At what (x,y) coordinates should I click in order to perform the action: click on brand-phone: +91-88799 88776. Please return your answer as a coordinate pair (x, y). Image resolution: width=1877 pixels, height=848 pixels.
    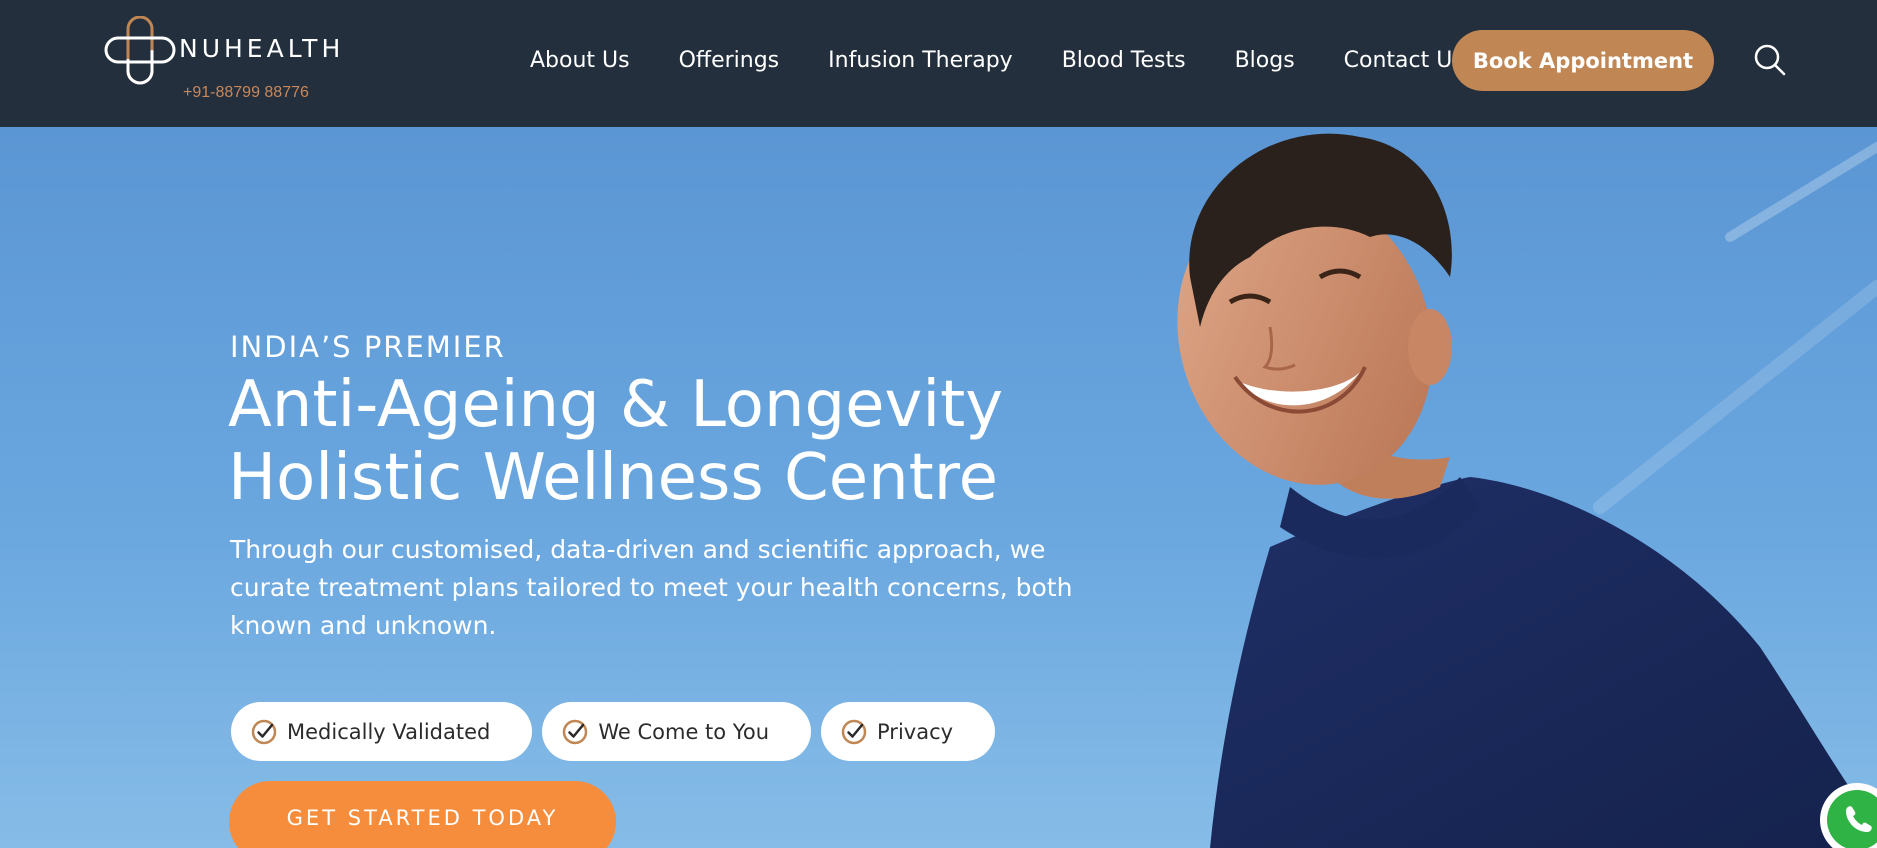
    Looking at the image, I should click on (246, 93).